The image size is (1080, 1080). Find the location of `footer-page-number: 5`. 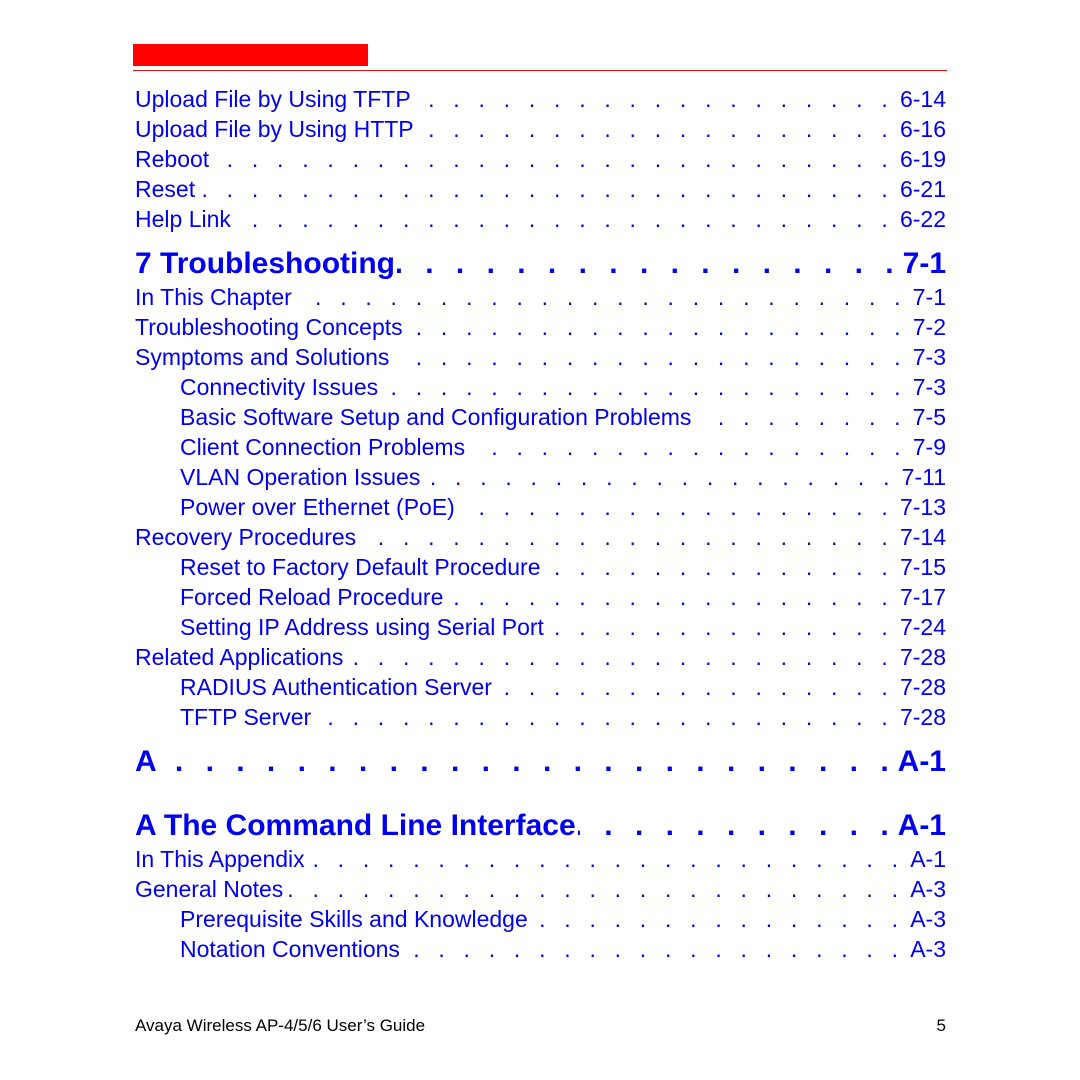

footer-page-number: 5 is located at coordinates (941, 1025).